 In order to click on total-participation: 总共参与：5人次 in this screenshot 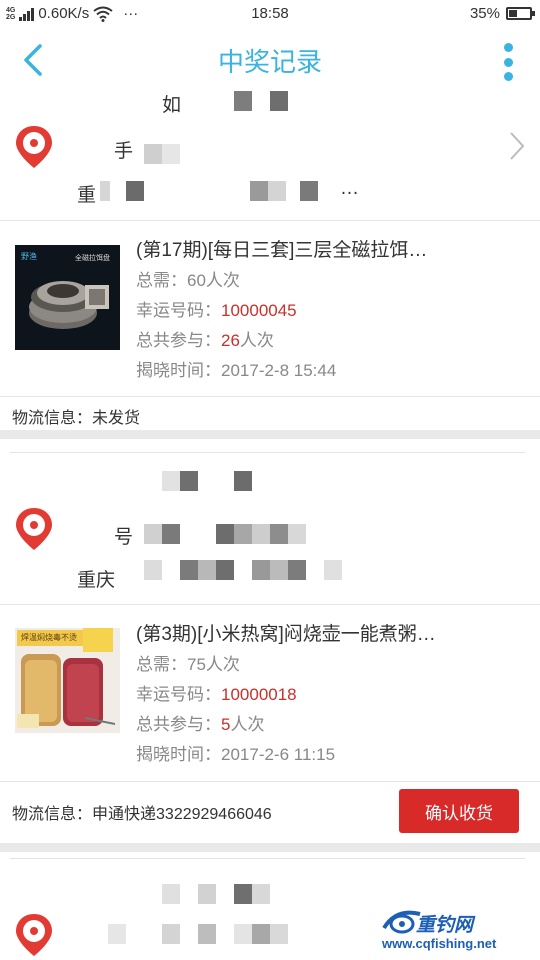, I will do `click(200, 722)`.